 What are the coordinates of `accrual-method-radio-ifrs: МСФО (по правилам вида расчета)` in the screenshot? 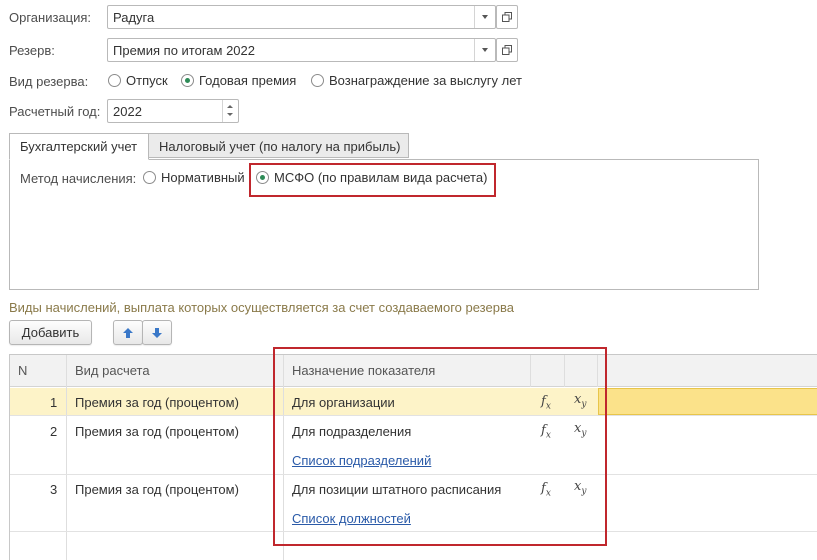 It's located at (371, 177).